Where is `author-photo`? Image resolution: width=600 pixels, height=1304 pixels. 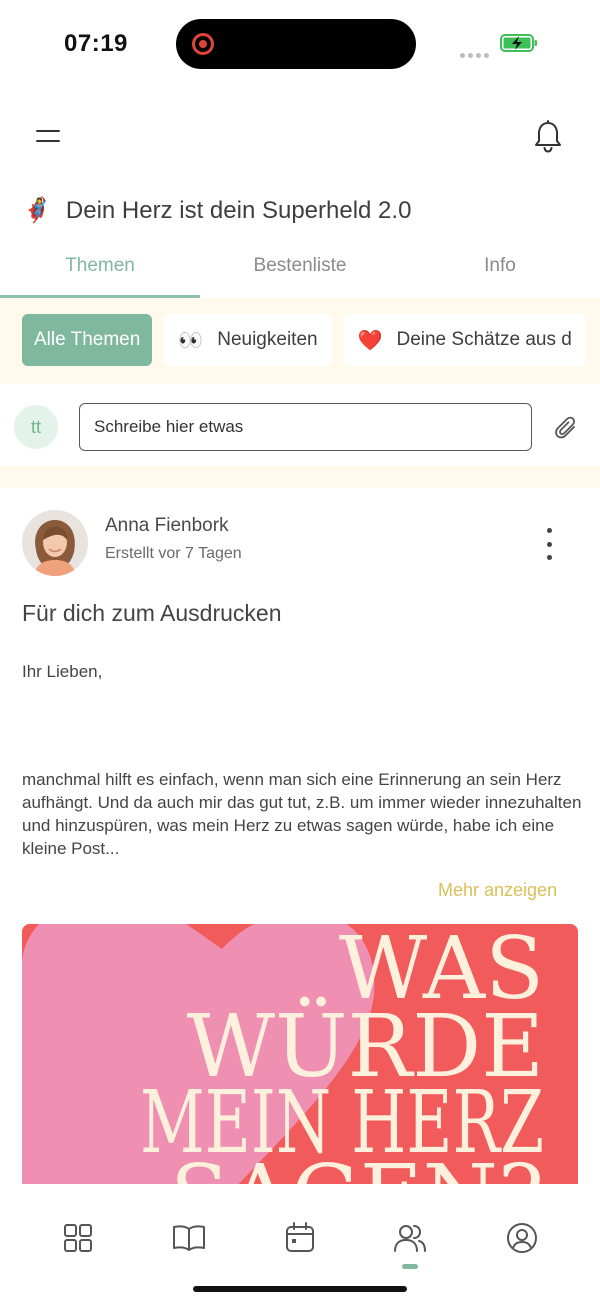
author-photo is located at coordinates (55, 543).